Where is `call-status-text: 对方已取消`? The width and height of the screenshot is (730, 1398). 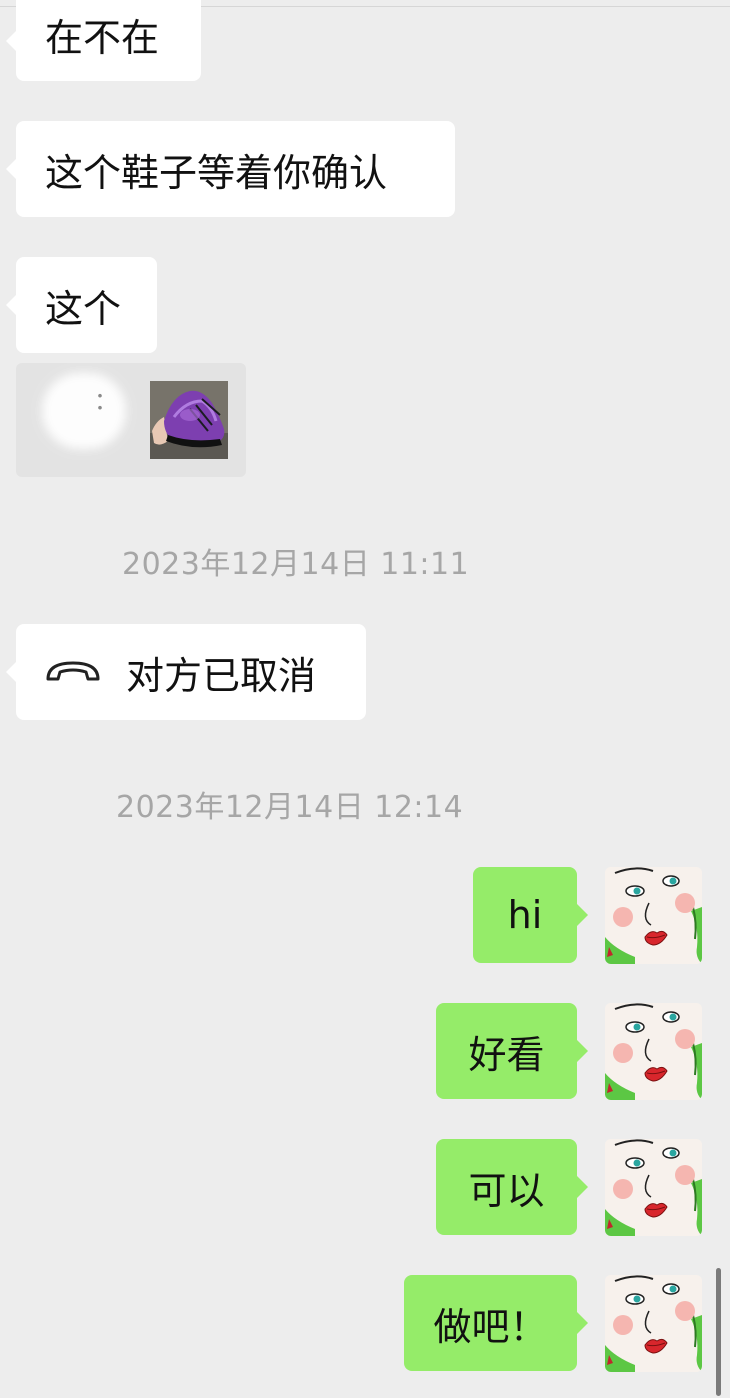
call-status-text: 对方已取消 is located at coordinates (221, 675).